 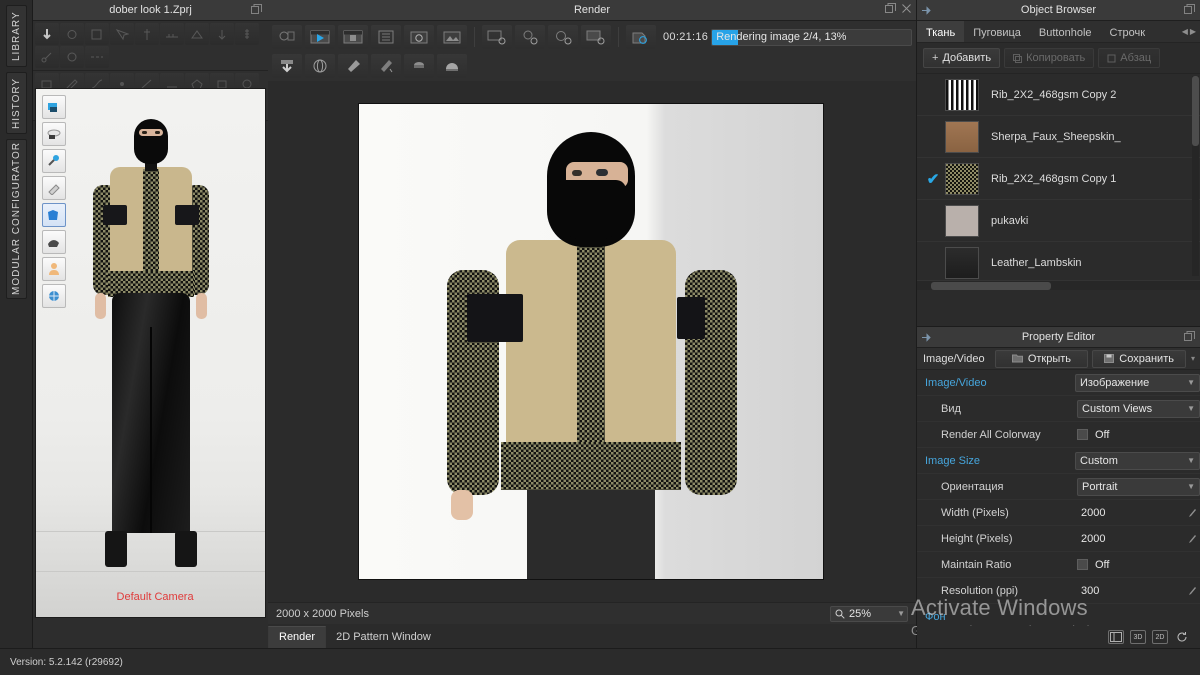 What do you see at coordinates (122, 34) in the screenshot?
I see `select-mesh-icon` at bounding box center [122, 34].